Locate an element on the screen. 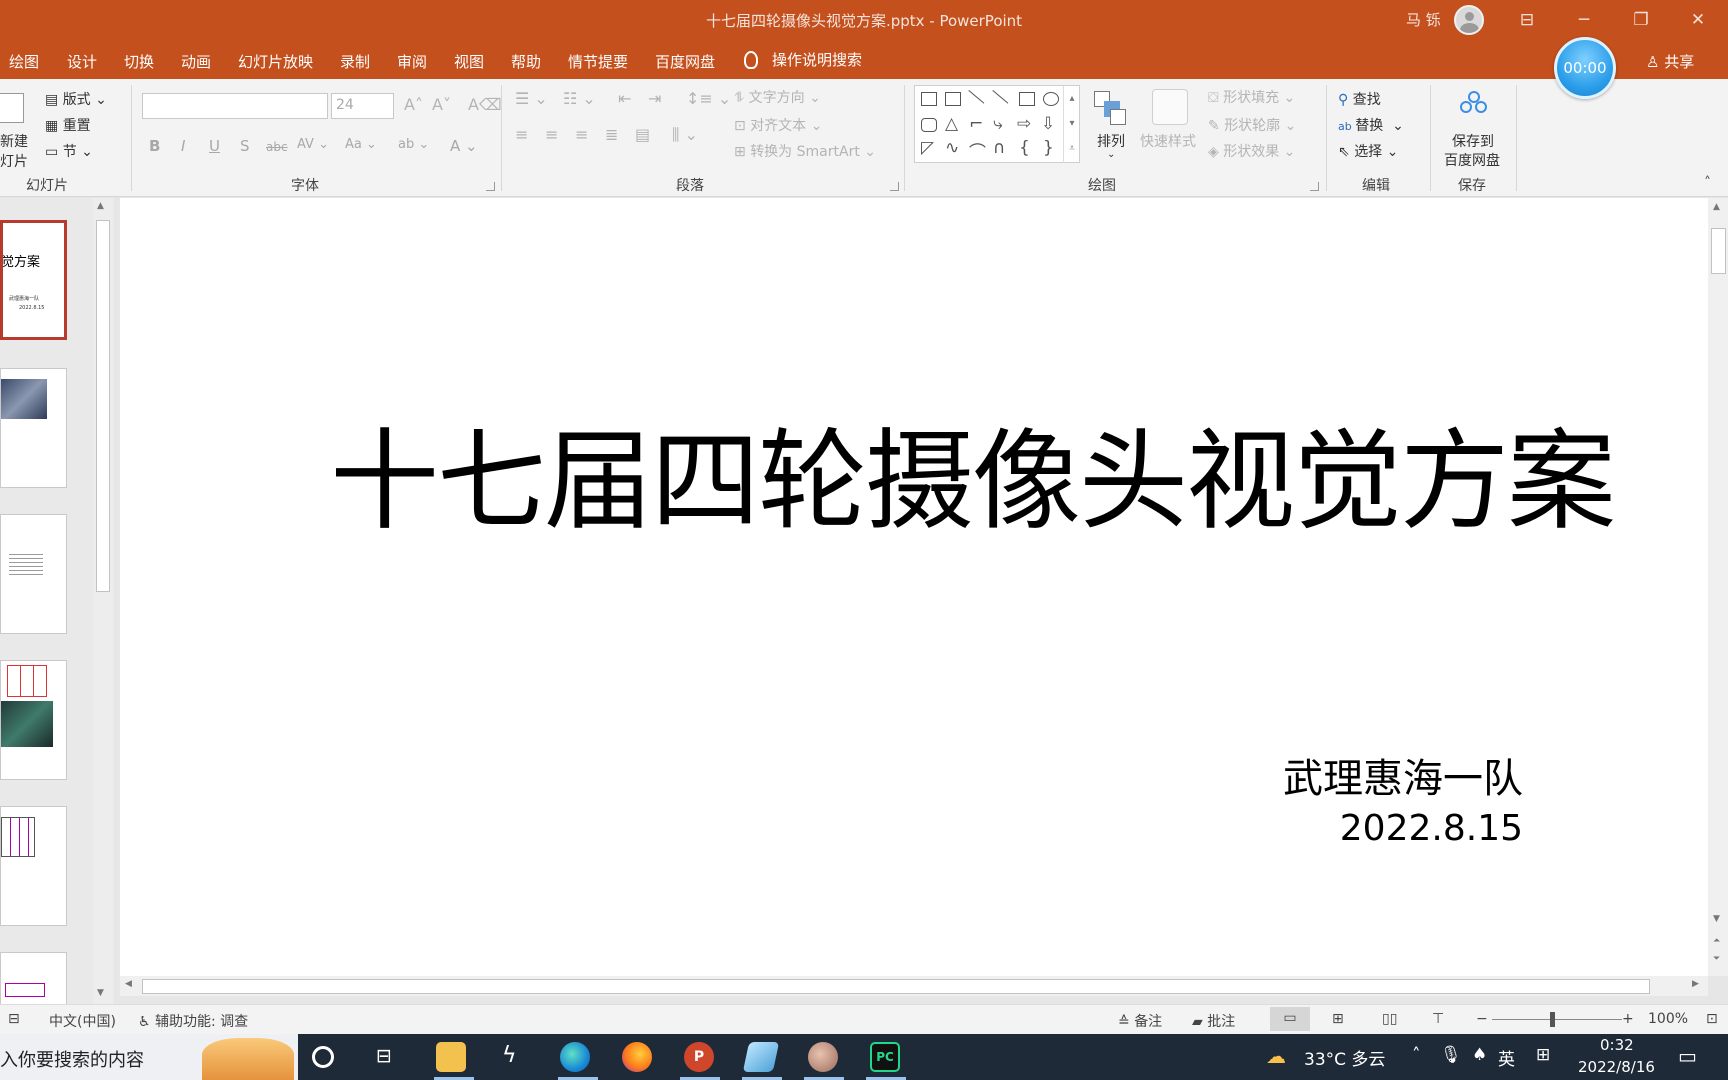 The height and width of the screenshot is (1080, 1728). align-left-icon: ≡ is located at coordinates (521, 134).